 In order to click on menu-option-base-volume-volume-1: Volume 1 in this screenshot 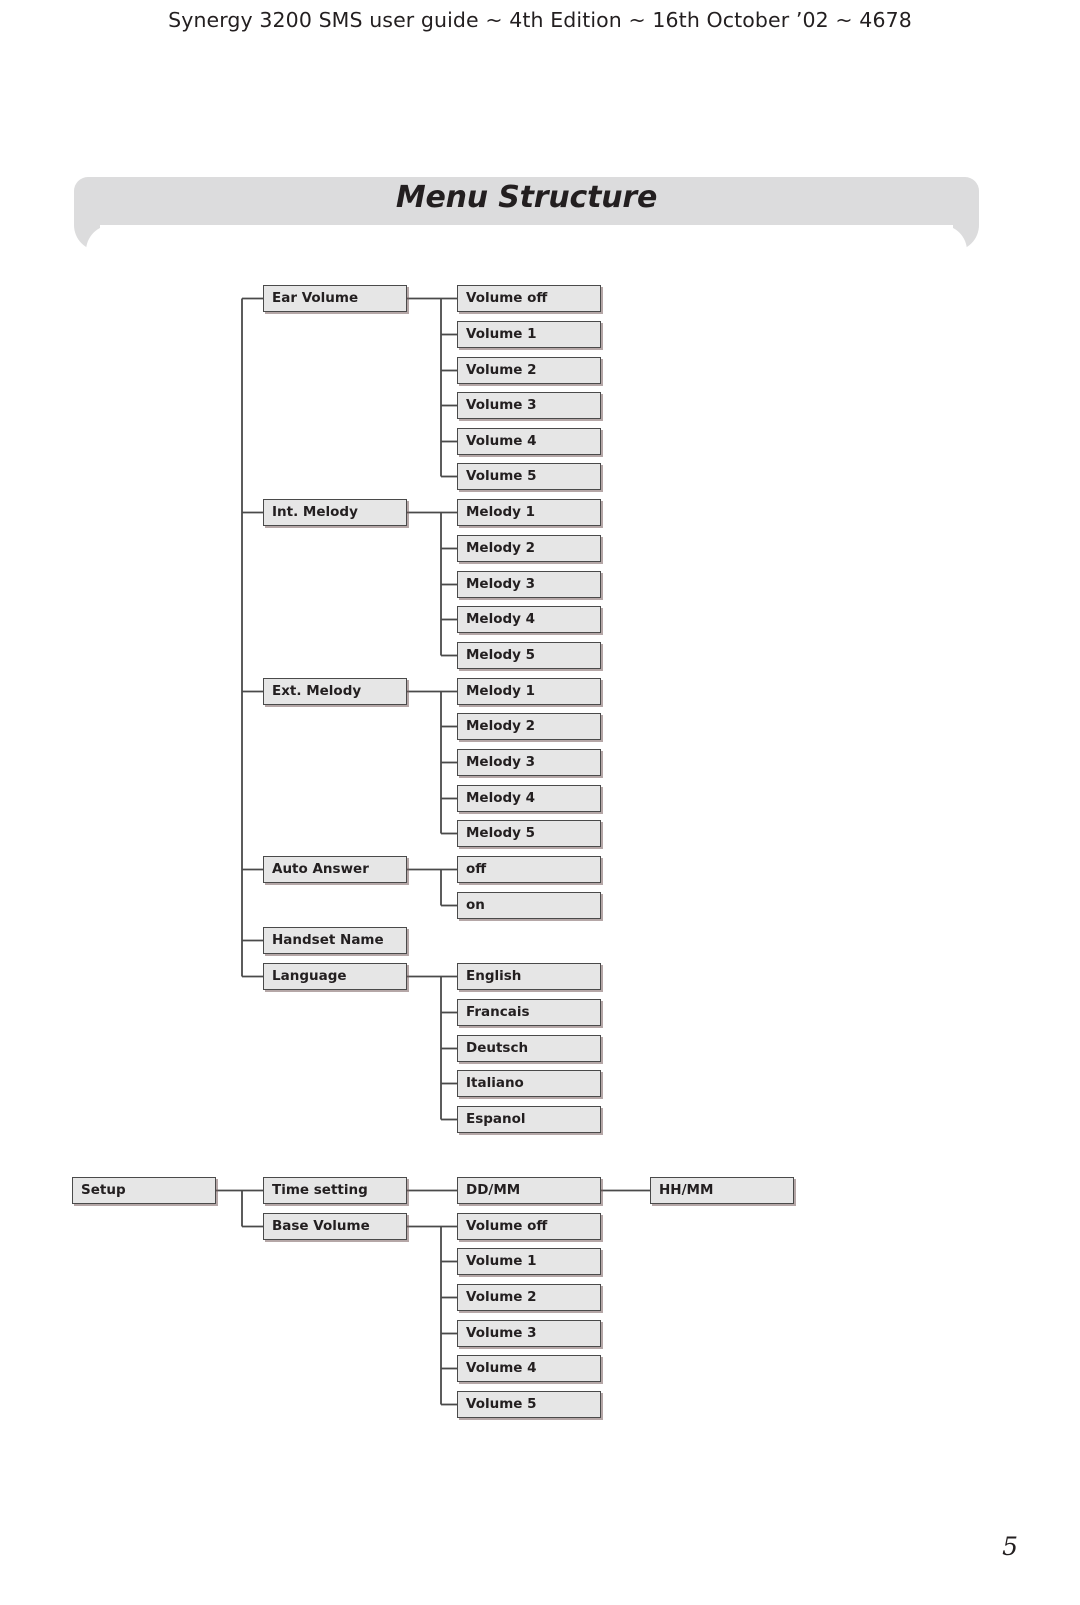, I will do `click(529, 1261)`.